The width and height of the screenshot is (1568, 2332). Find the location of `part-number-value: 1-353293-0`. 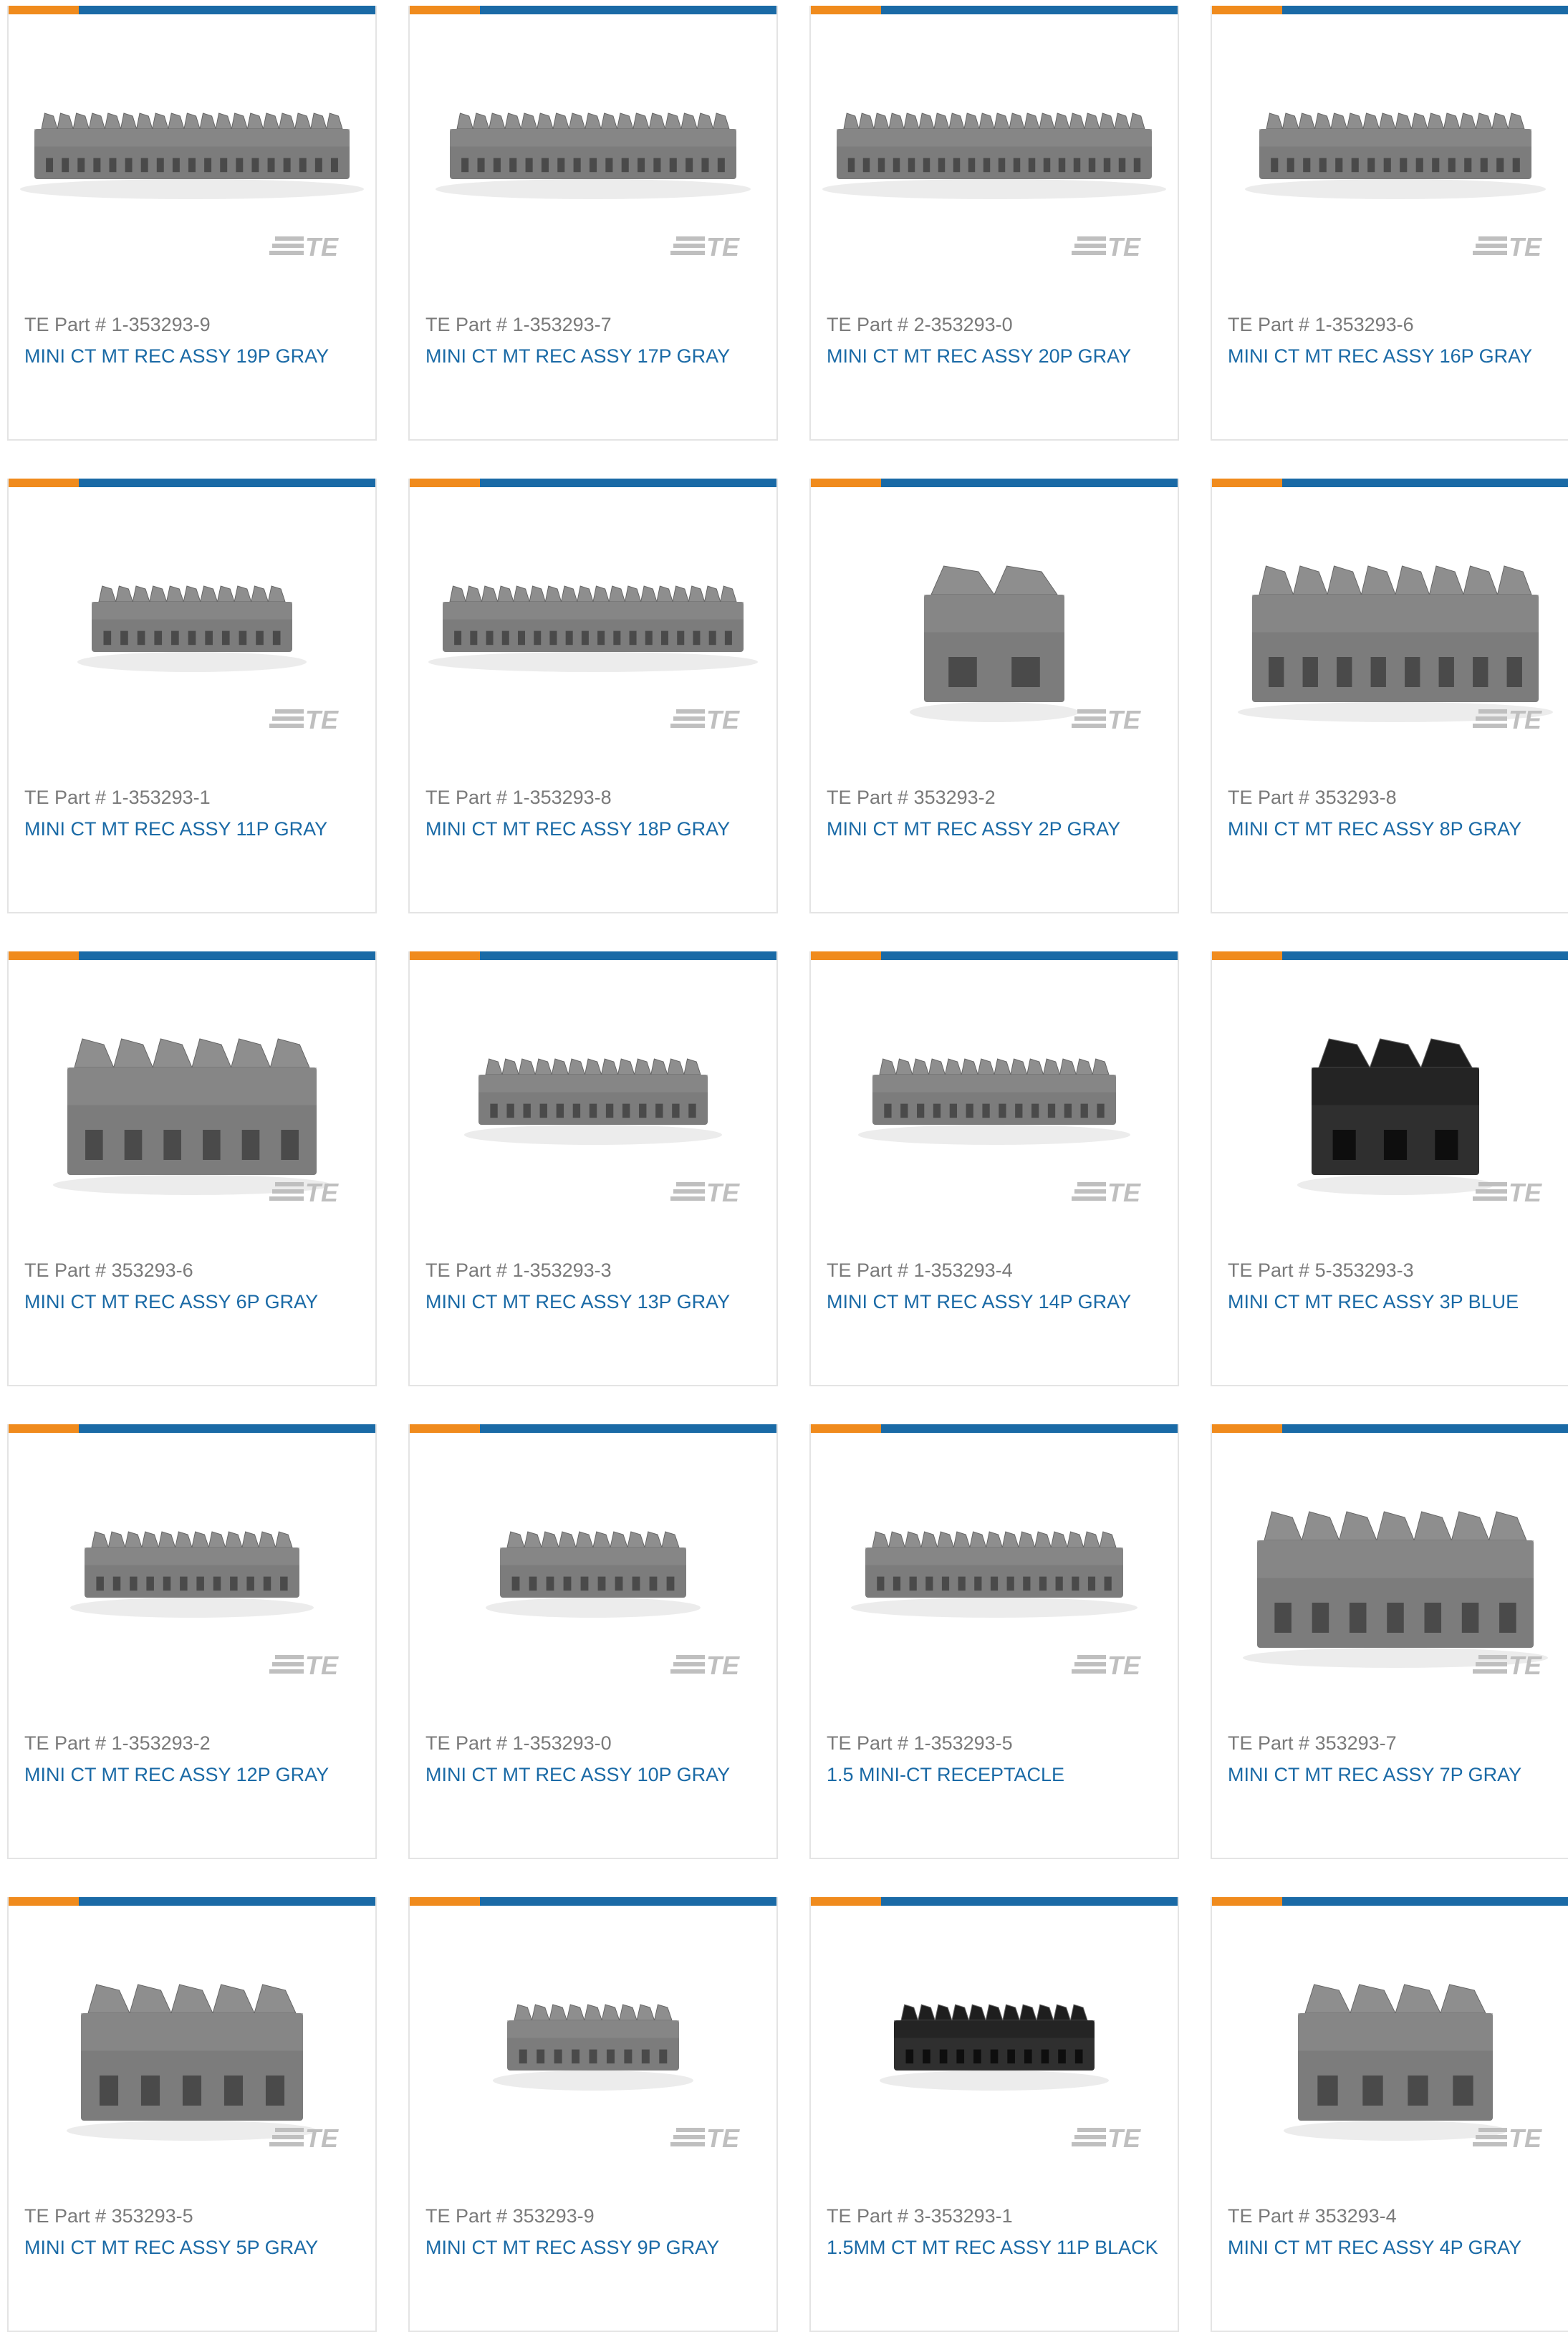

part-number-value: 1-353293-0 is located at coordinates (562, 1743).